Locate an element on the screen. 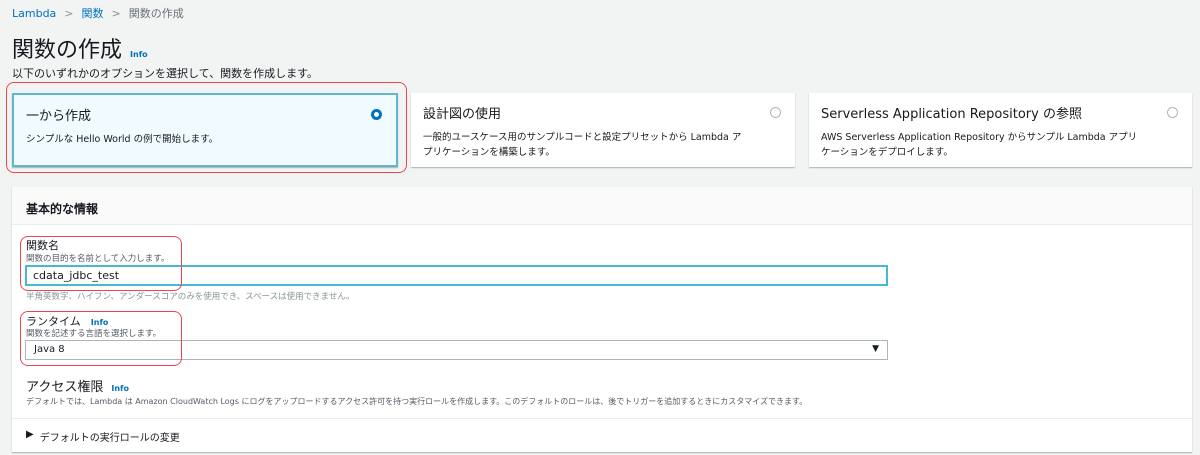 The height and width of the screenshot is (455, 1200). page-subtitle: 以下のいずれかのオプションを選択して、関数を作成します。 is located at coordinates (165, 73).